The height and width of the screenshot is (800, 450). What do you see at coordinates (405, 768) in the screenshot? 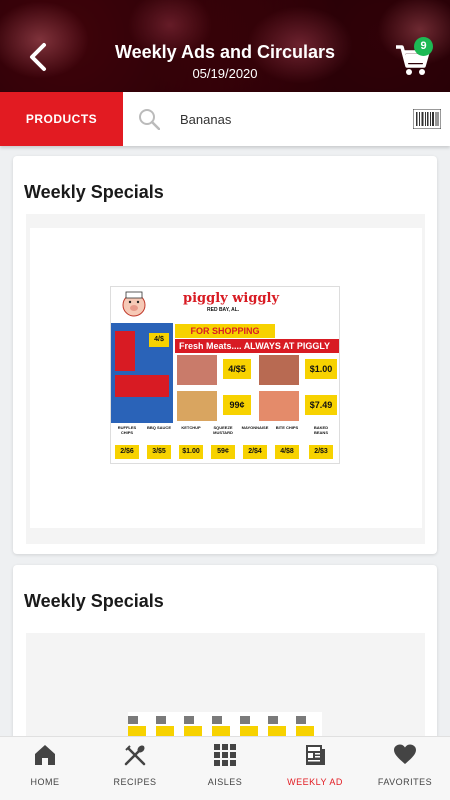
I see `tab-favorites: FAVORITES` at bounding box center [405, 768].